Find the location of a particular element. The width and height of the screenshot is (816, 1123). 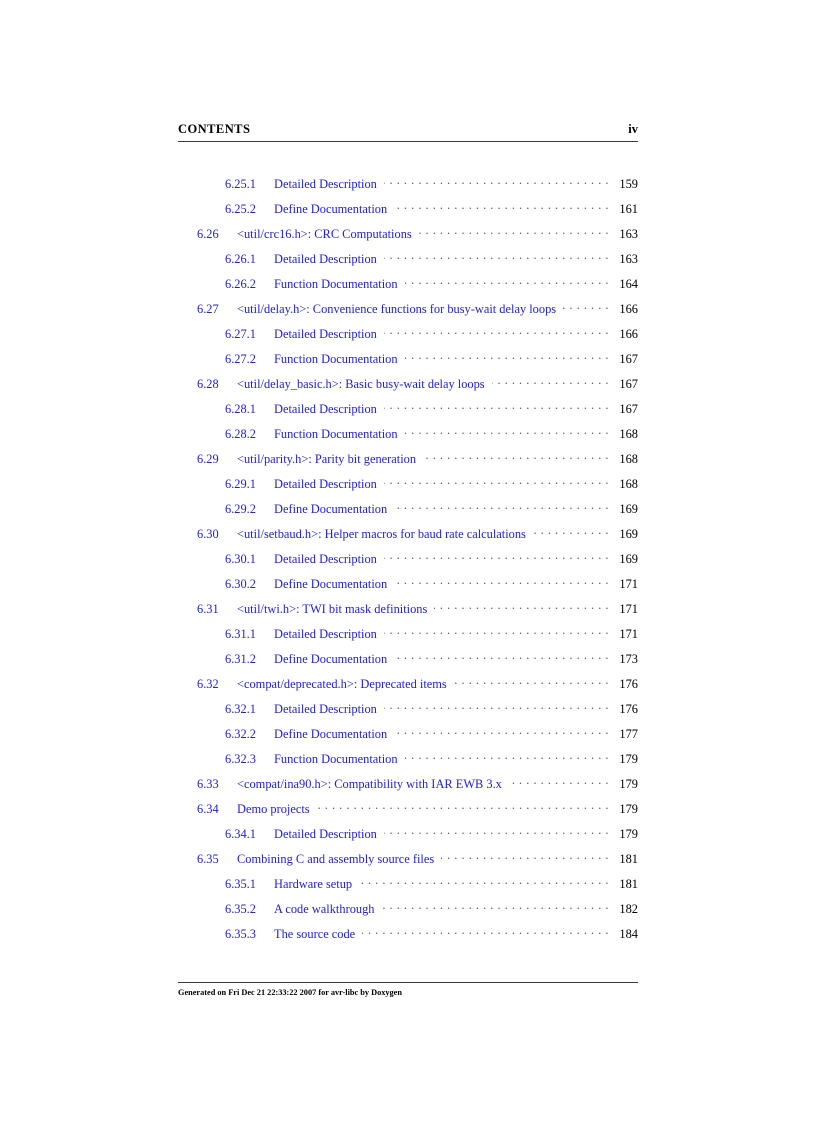

toc-entry-page-number: 167 is located at coordinates (628, 359).